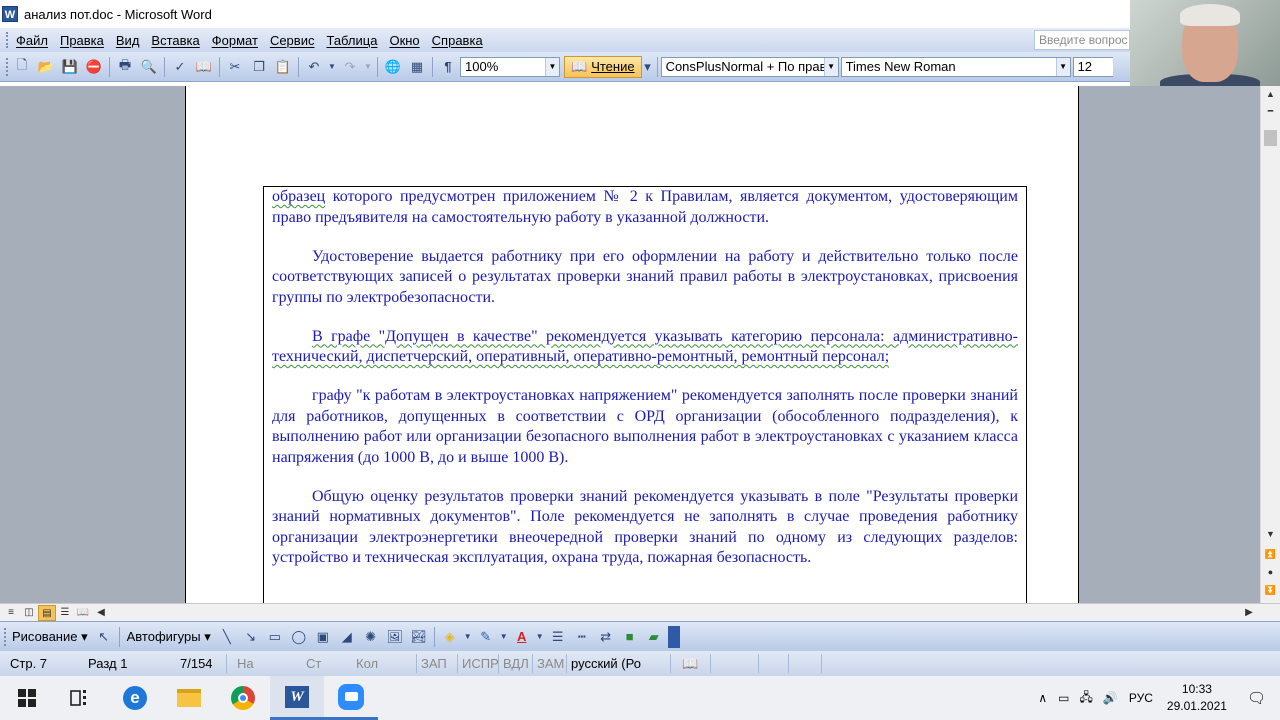 The width and height of the screenshot is (1280, 720). I want to click on outline-view-icon: ☰, so click(65, 613).